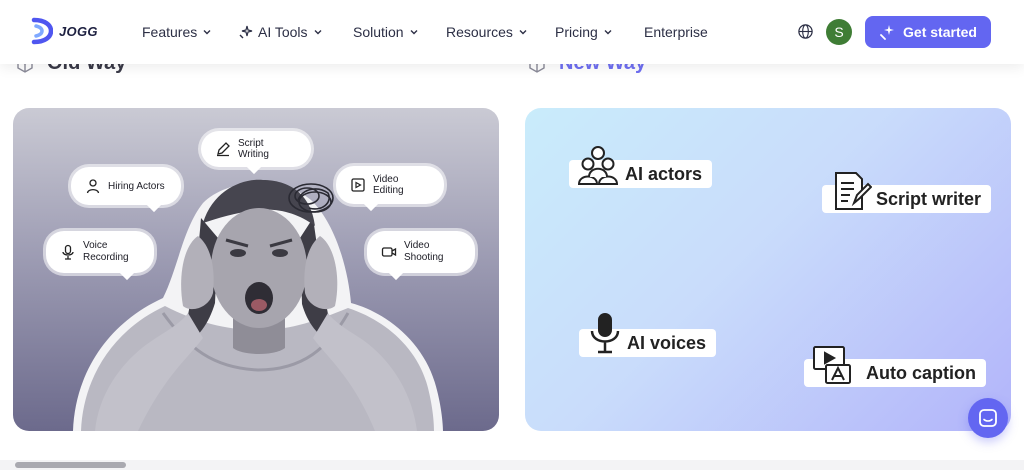 The image size is (1024, 470). I want to click on horizontal-scrollbar, so click(512, 465).